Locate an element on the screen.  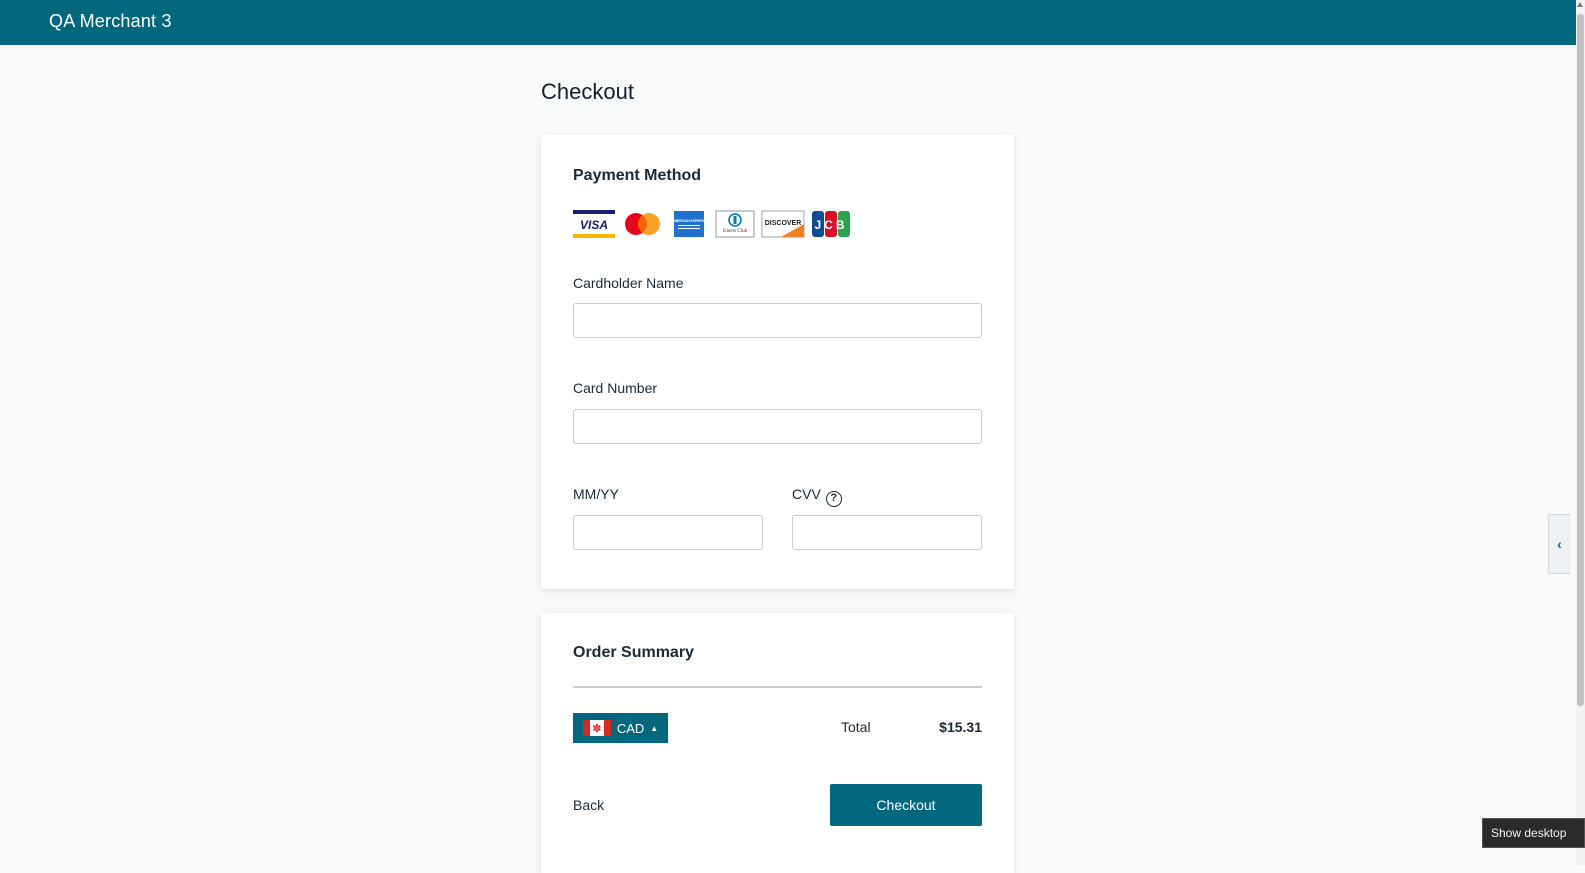
page-scrollbar is located at coordinates (1580, 432).